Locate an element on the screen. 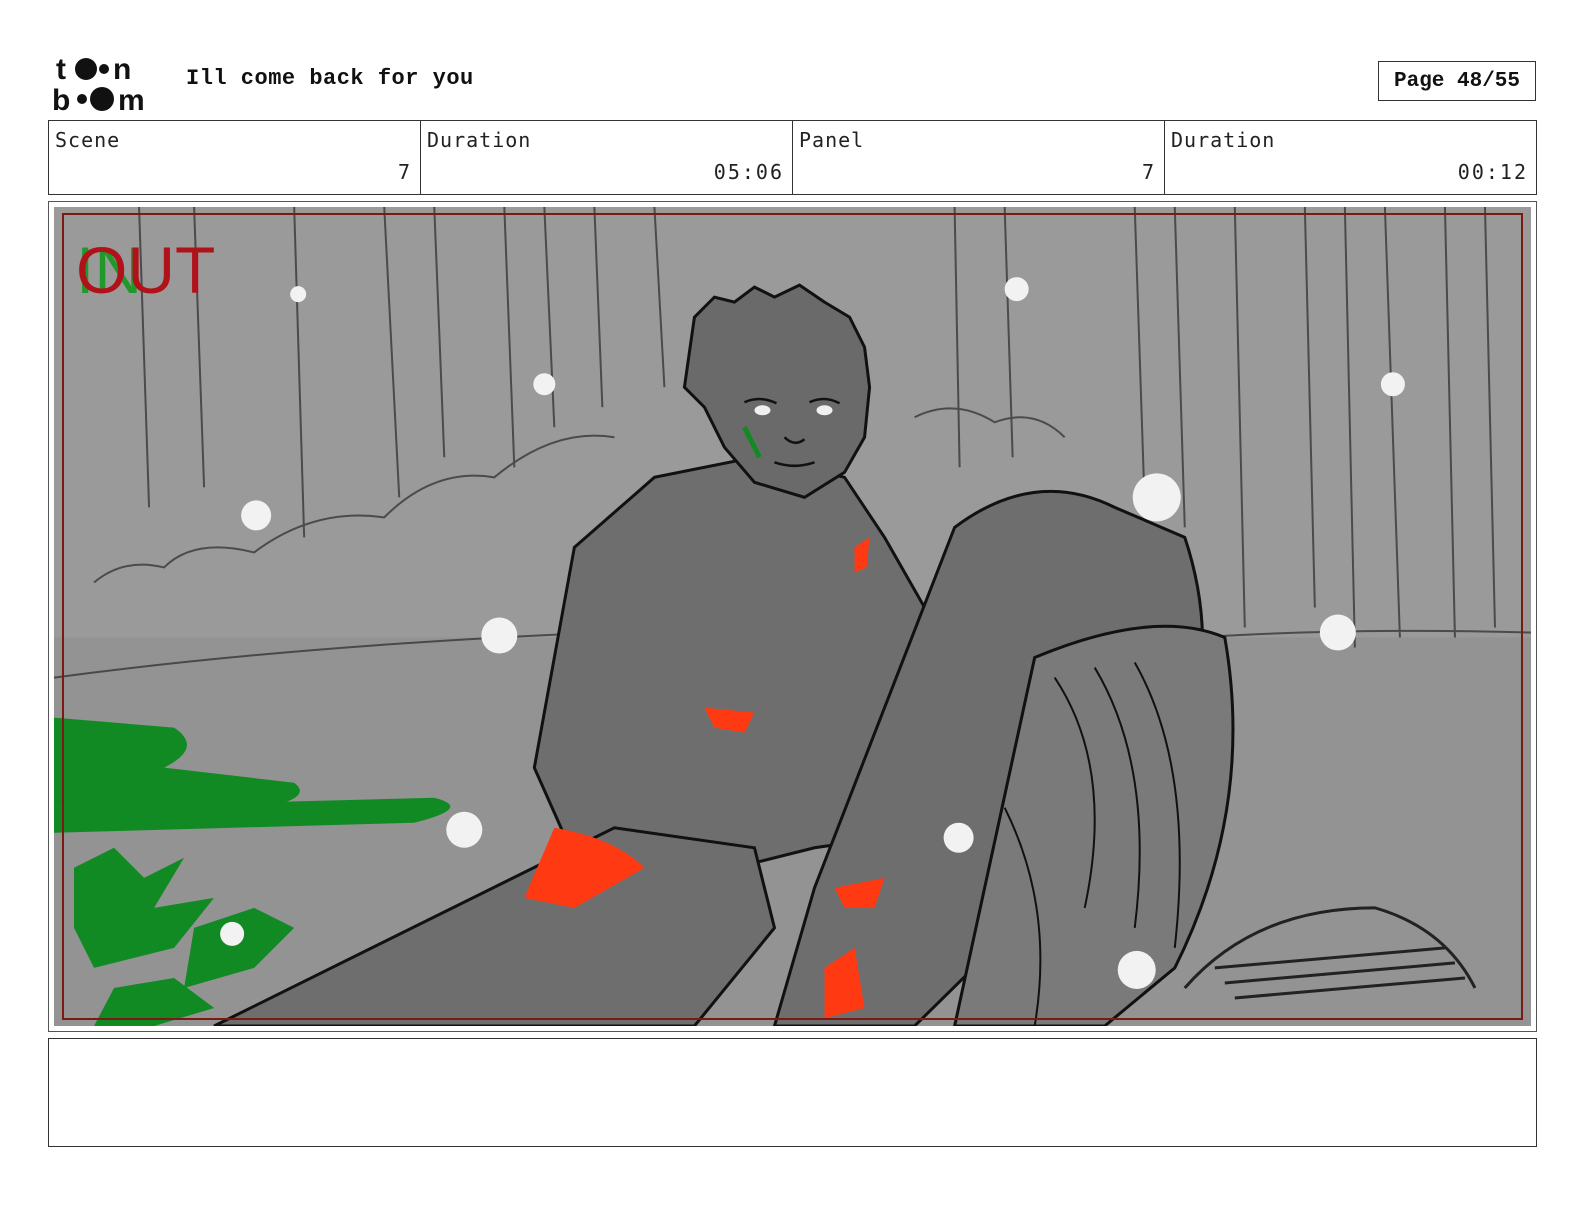  out-marker: OUT is located at coordinates (146, 270).